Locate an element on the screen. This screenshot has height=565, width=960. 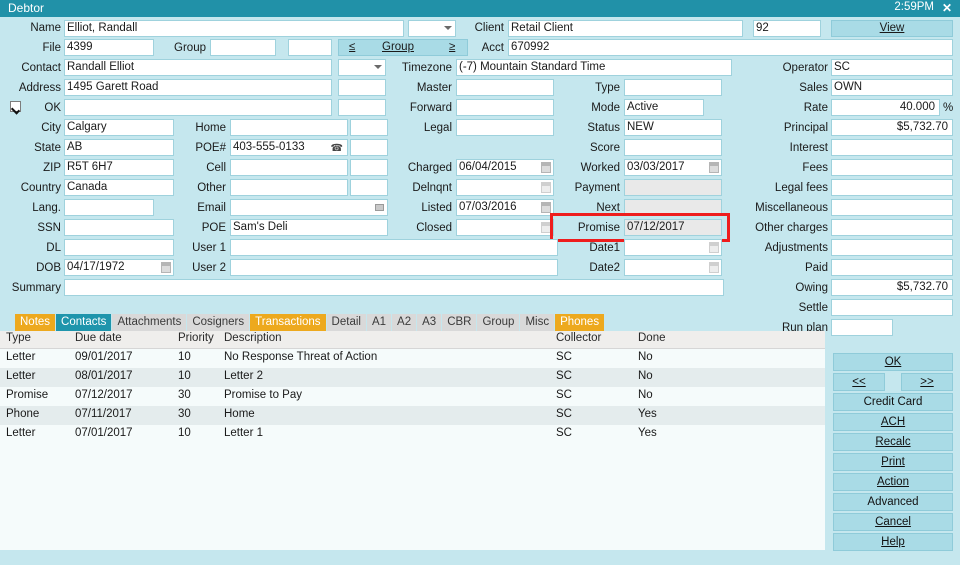
table-row: Letter 07/01/2017 10 Letter 1 SC Yes is located at coordinates (412, 434).